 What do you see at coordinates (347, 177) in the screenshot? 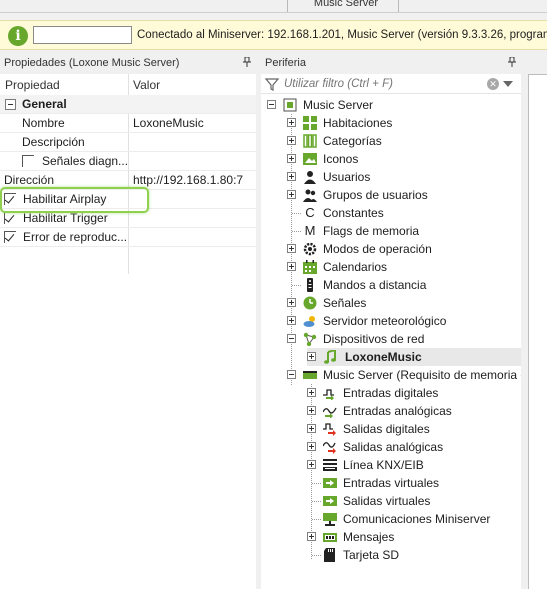
I see `tree-item-label: Usuarios` at bounding box center [347, 177].